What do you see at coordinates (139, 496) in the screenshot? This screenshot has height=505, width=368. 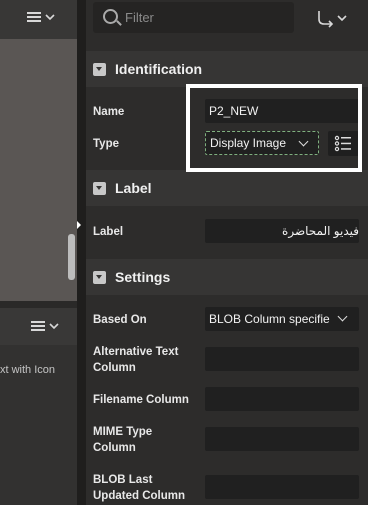 I see `label-line: Updated Column` at bounding box center [139, 496].